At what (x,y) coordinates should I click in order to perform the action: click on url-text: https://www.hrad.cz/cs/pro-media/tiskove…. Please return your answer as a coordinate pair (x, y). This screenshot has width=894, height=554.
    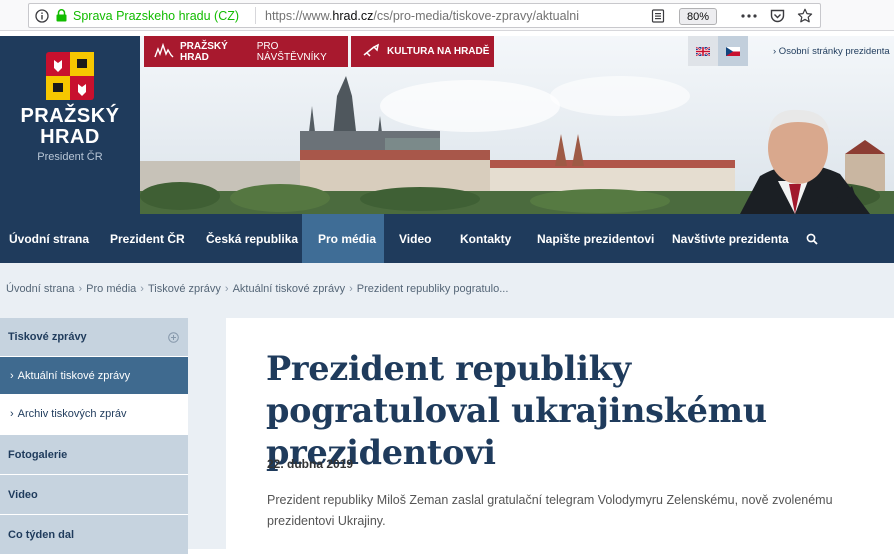
    Looking at the image, I should click on (440, 16).